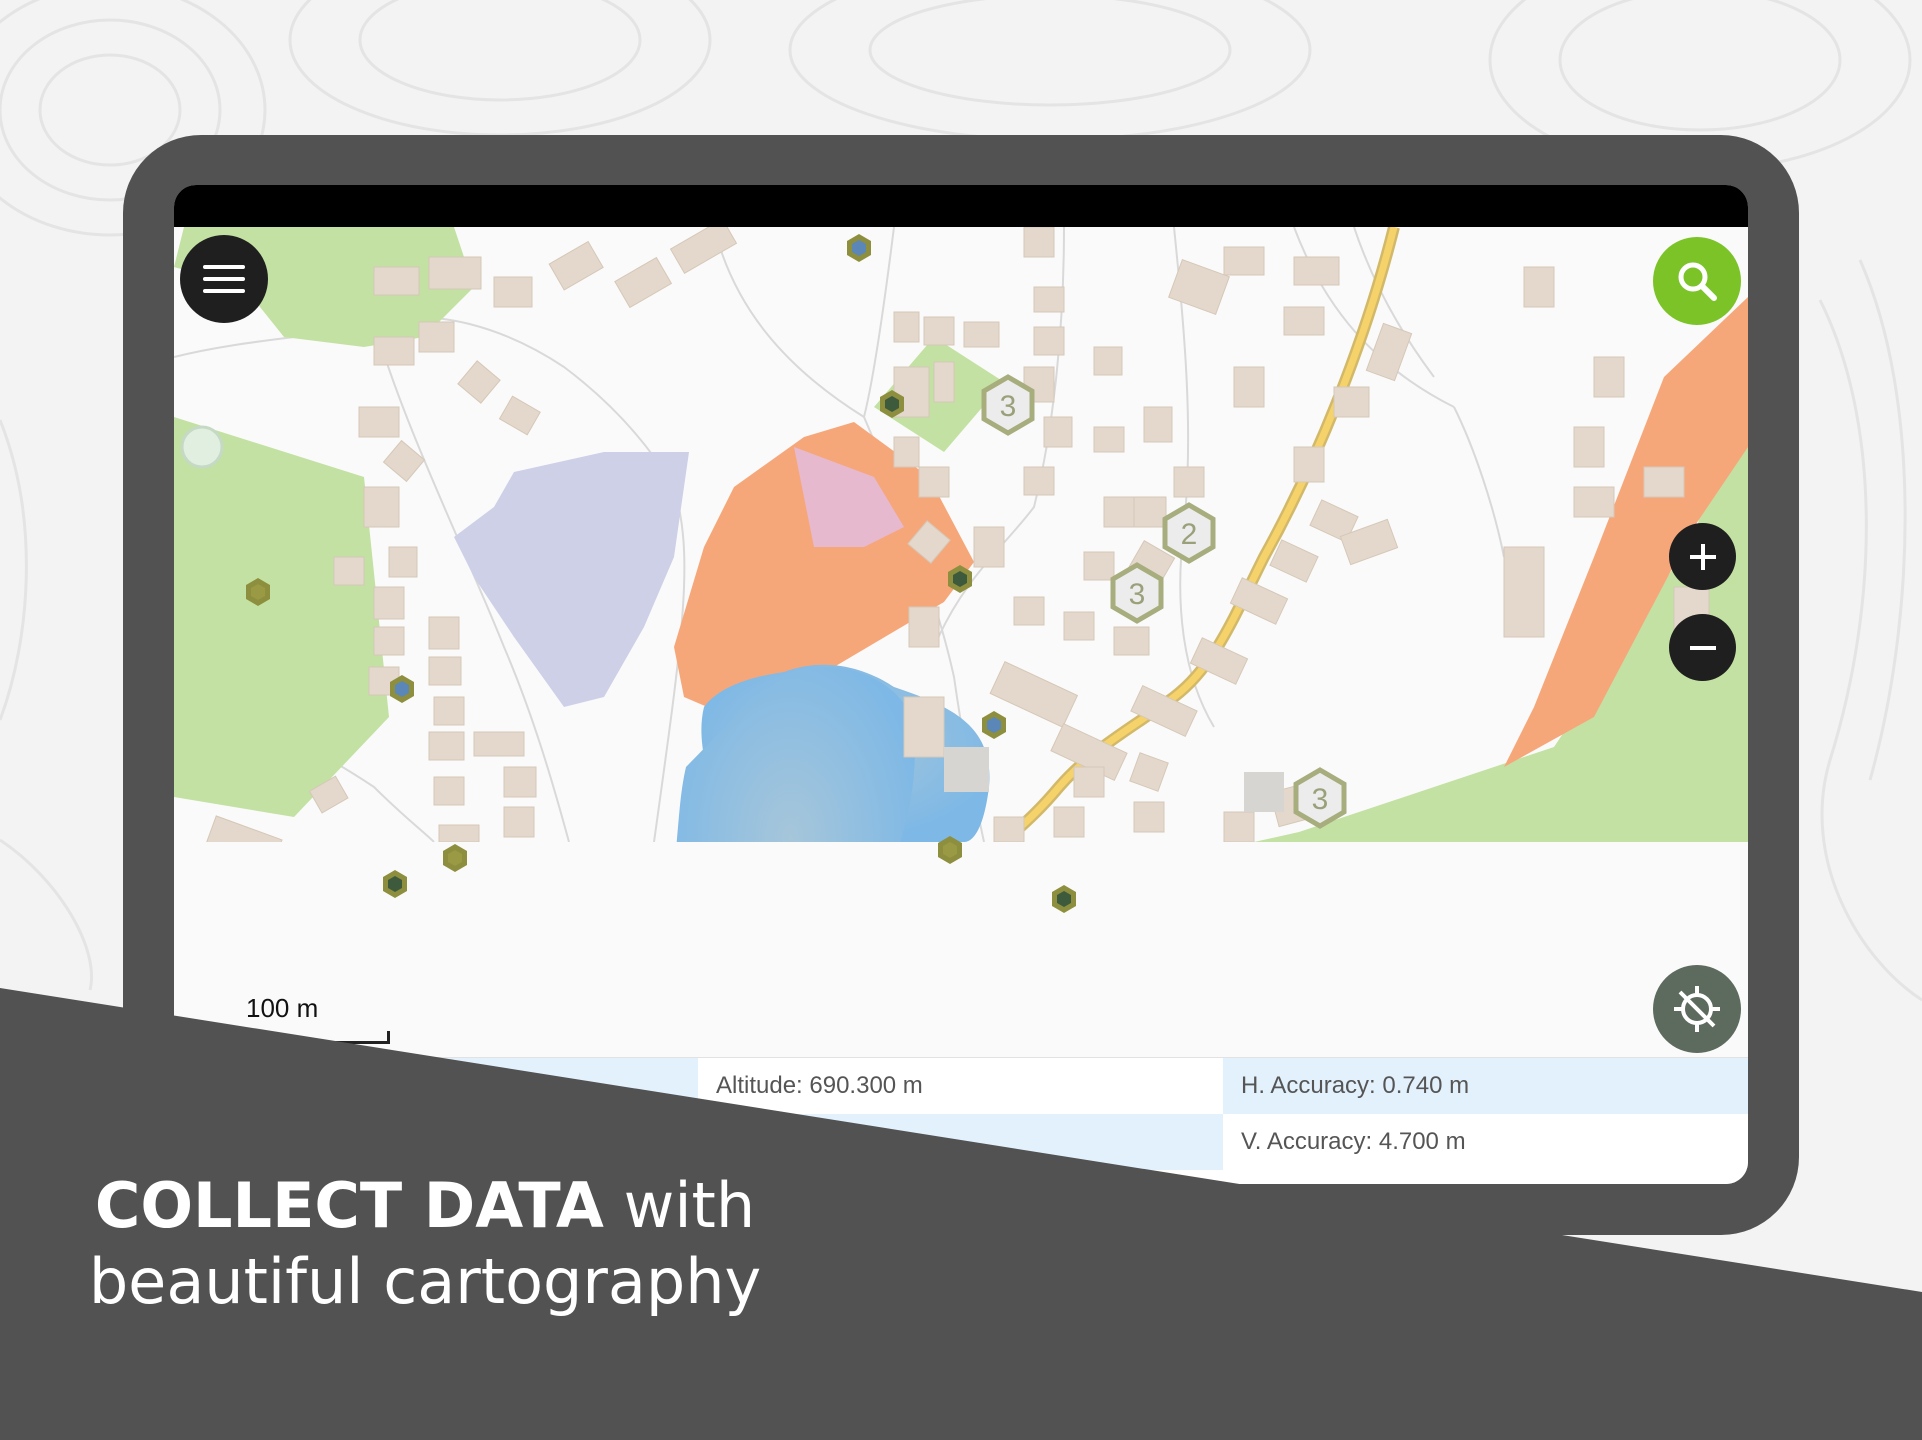 This screenshot has height=1440, width=1922. What do you see at coordinates (349, 1205) in the screenshot?
I see `headline-bold-text: COLLECT DATA` at bounding box center [349, 1205].